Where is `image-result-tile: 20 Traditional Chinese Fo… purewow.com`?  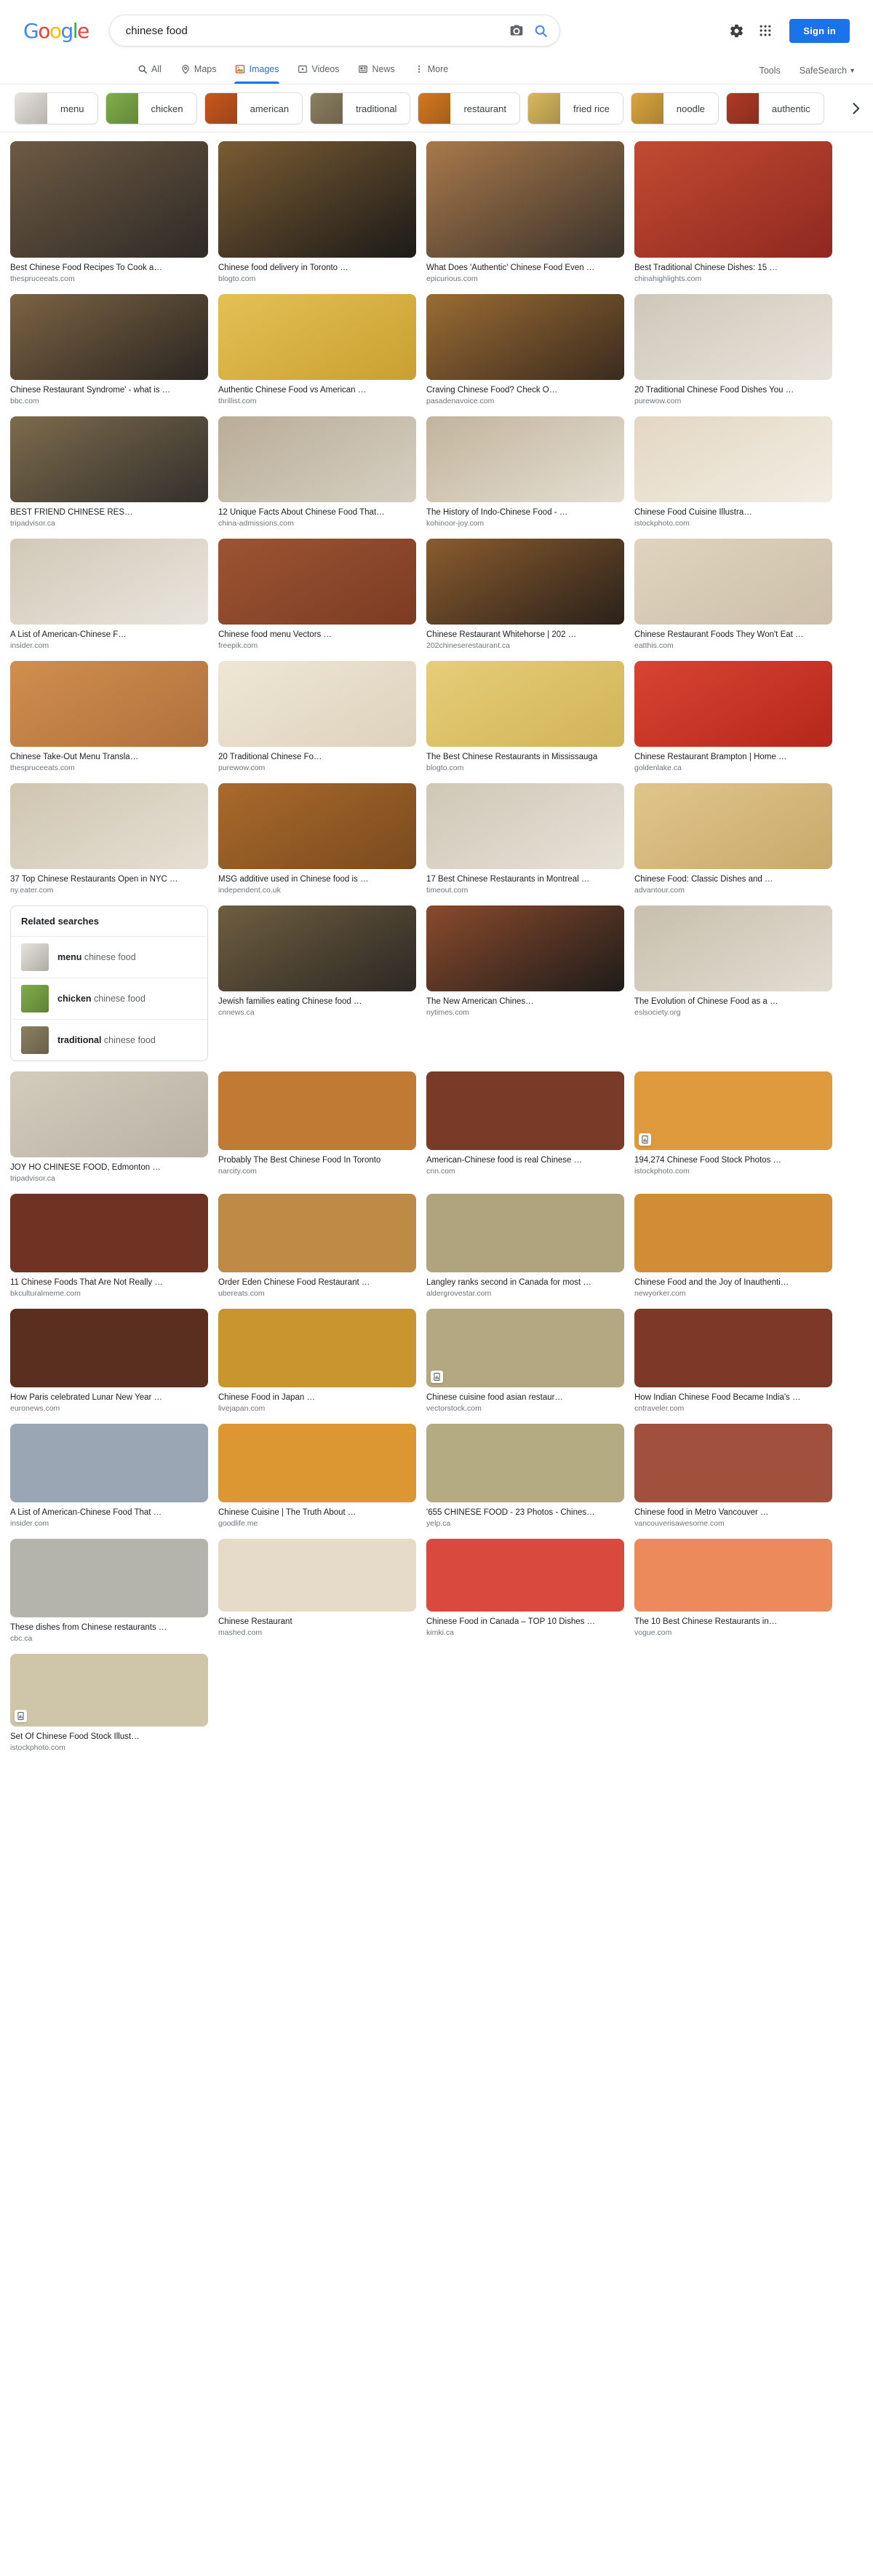 image-result-tile: 20 Traditional Chinese Fo… purewow.com is located at coordinates (317, 717).